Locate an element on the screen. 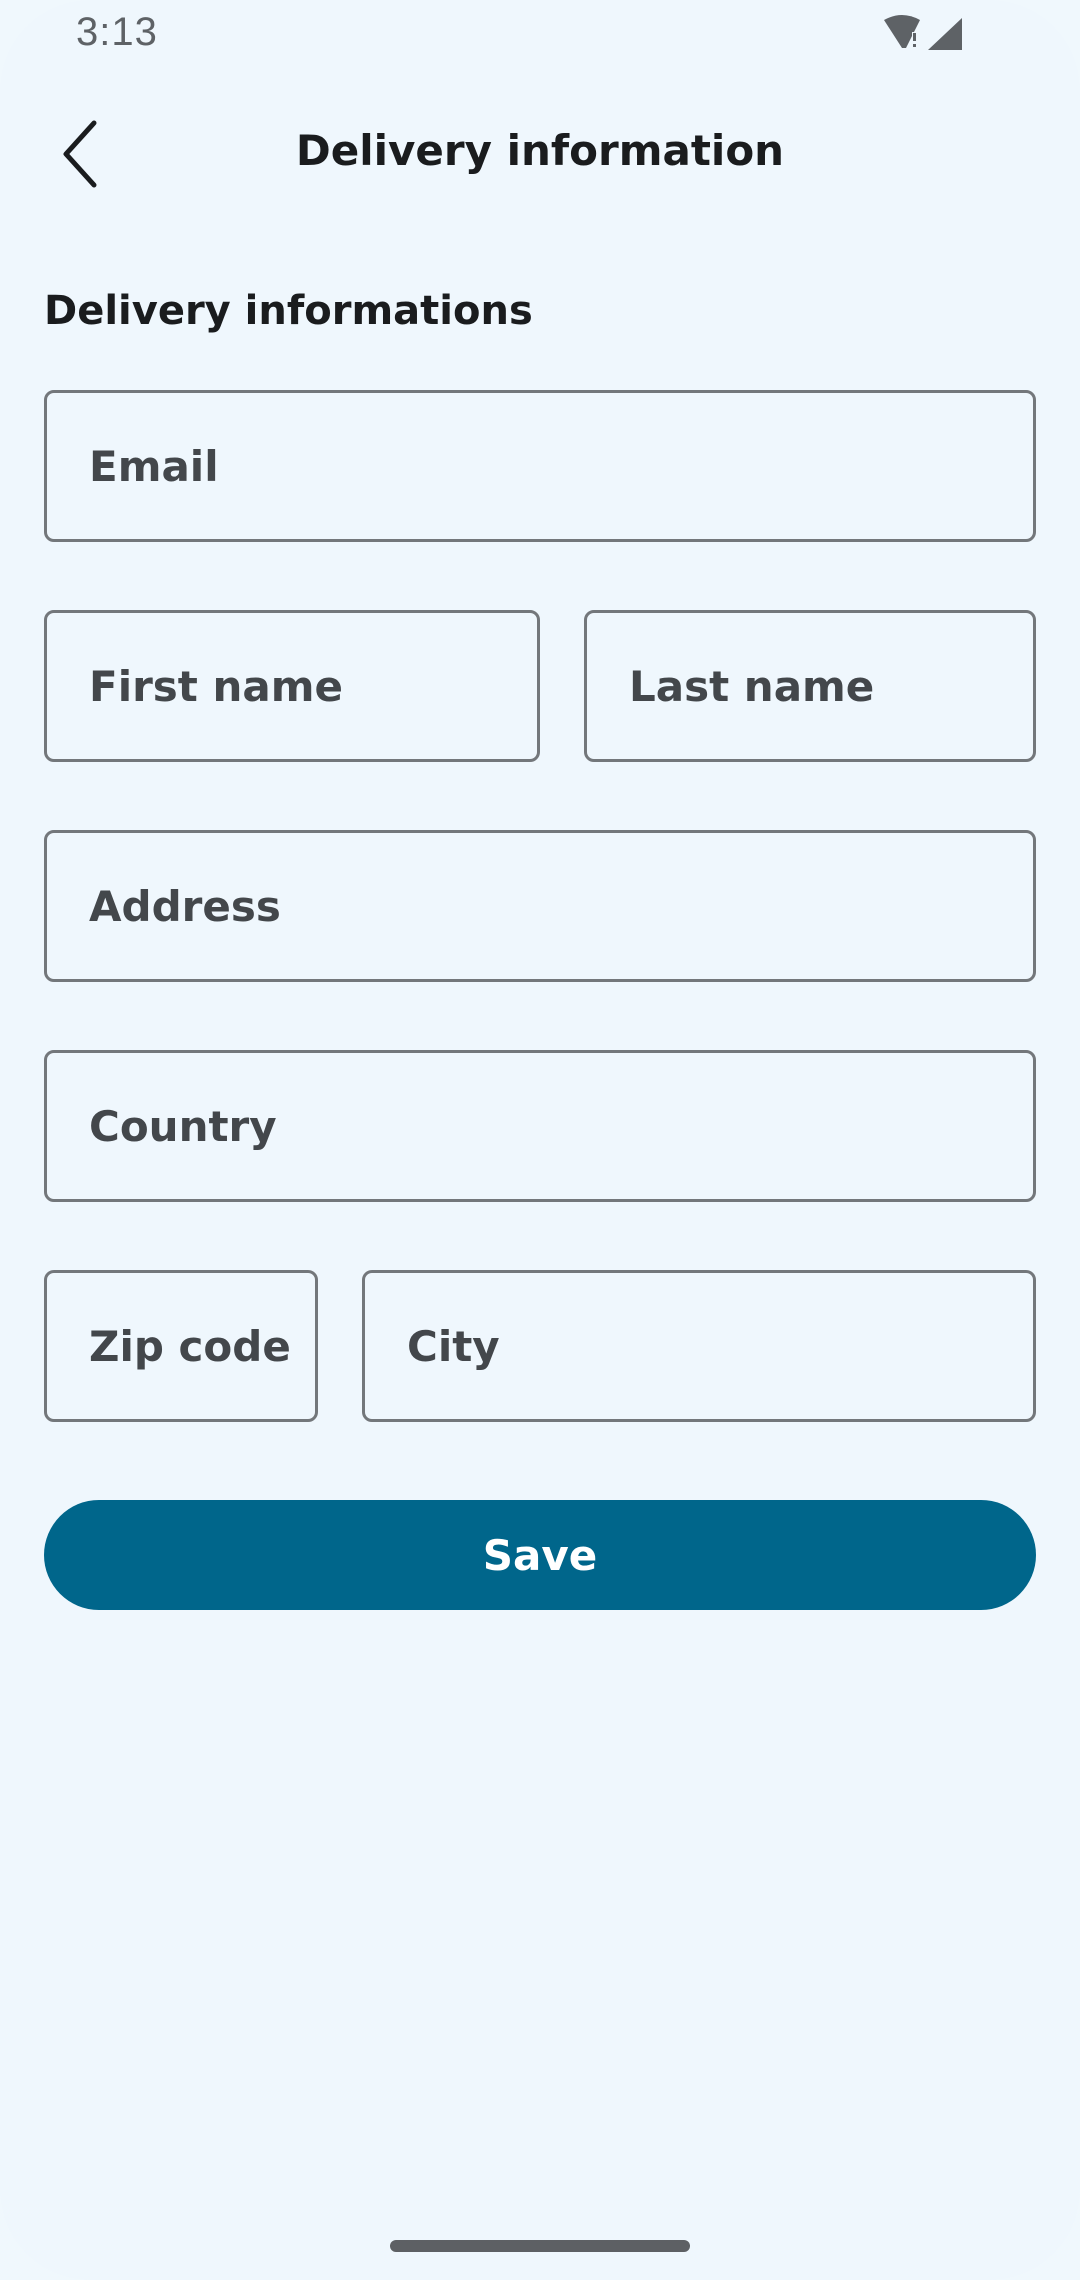 This screenshot has width=1080, height=2280. country-field-label: Country is located at coordinates (183, 1126).